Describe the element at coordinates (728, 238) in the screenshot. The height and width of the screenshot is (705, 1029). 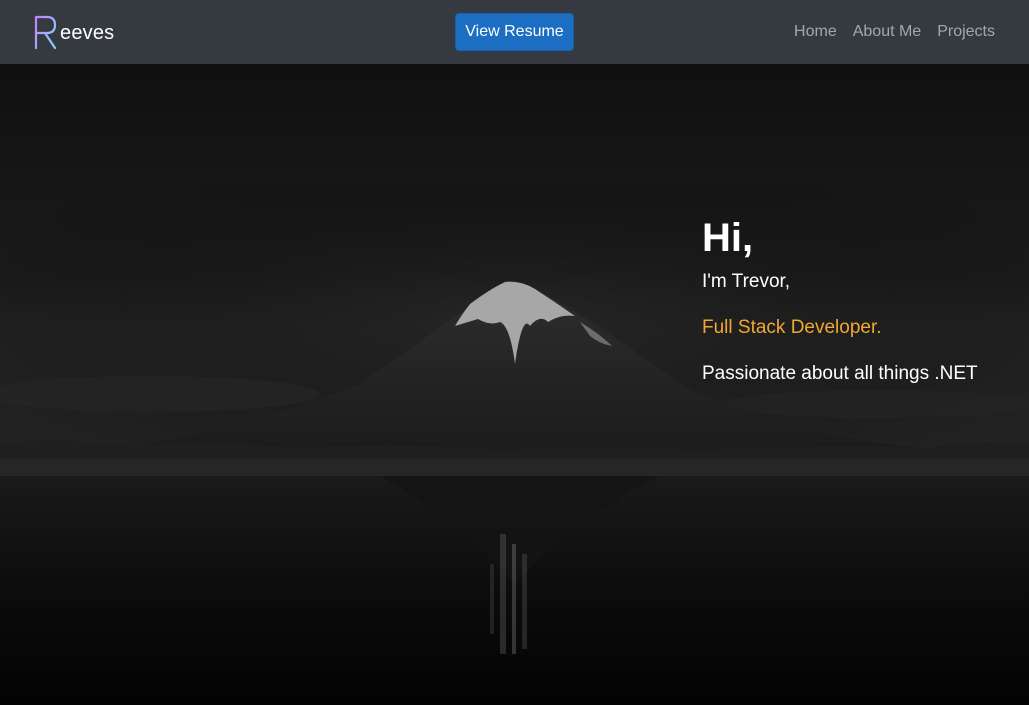
I see `hero-greeting: Hi,` at that location.